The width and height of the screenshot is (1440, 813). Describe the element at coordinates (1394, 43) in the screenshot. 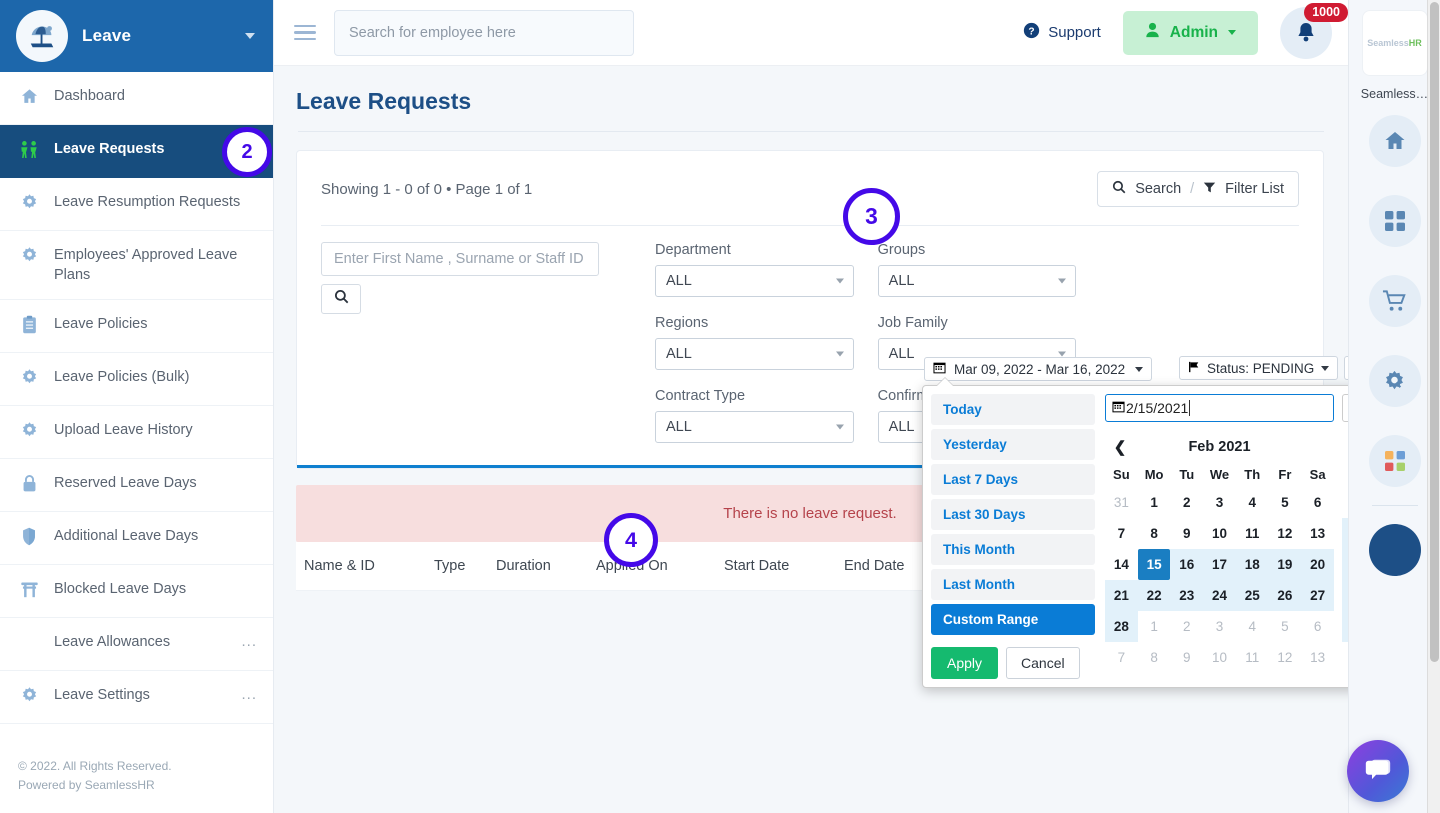

I see `seamlesshr-logo-card: SeamlessHR` at that location.